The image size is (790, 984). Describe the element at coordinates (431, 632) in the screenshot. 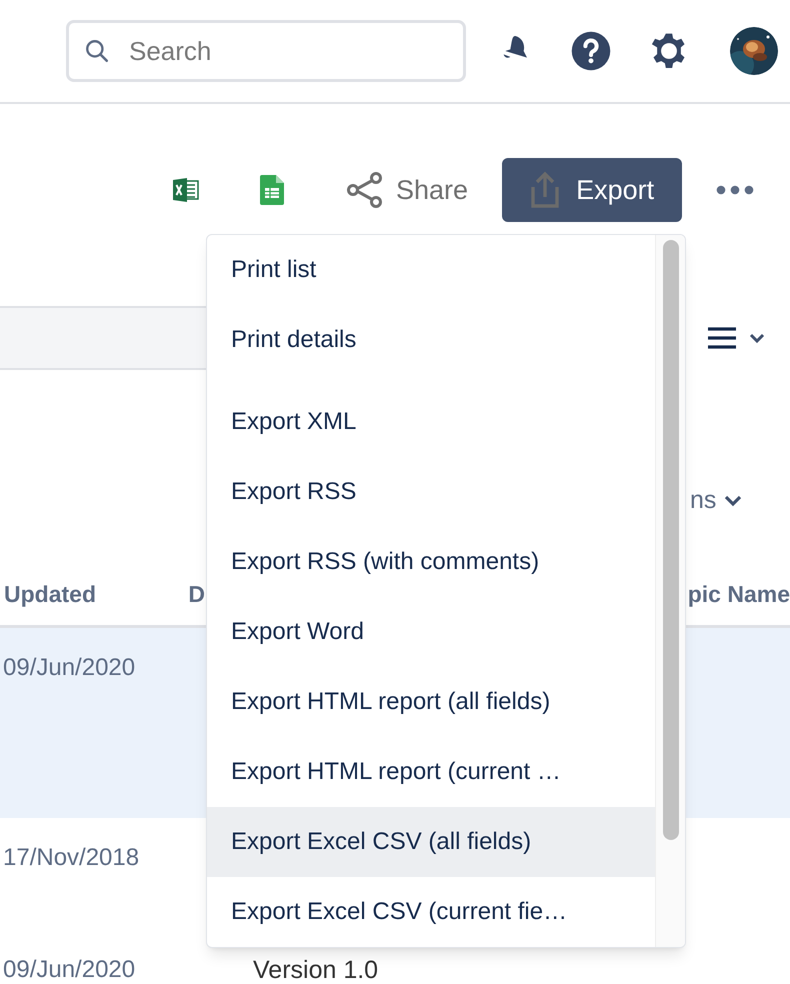

I see `menu-item: Export Word` at that location.